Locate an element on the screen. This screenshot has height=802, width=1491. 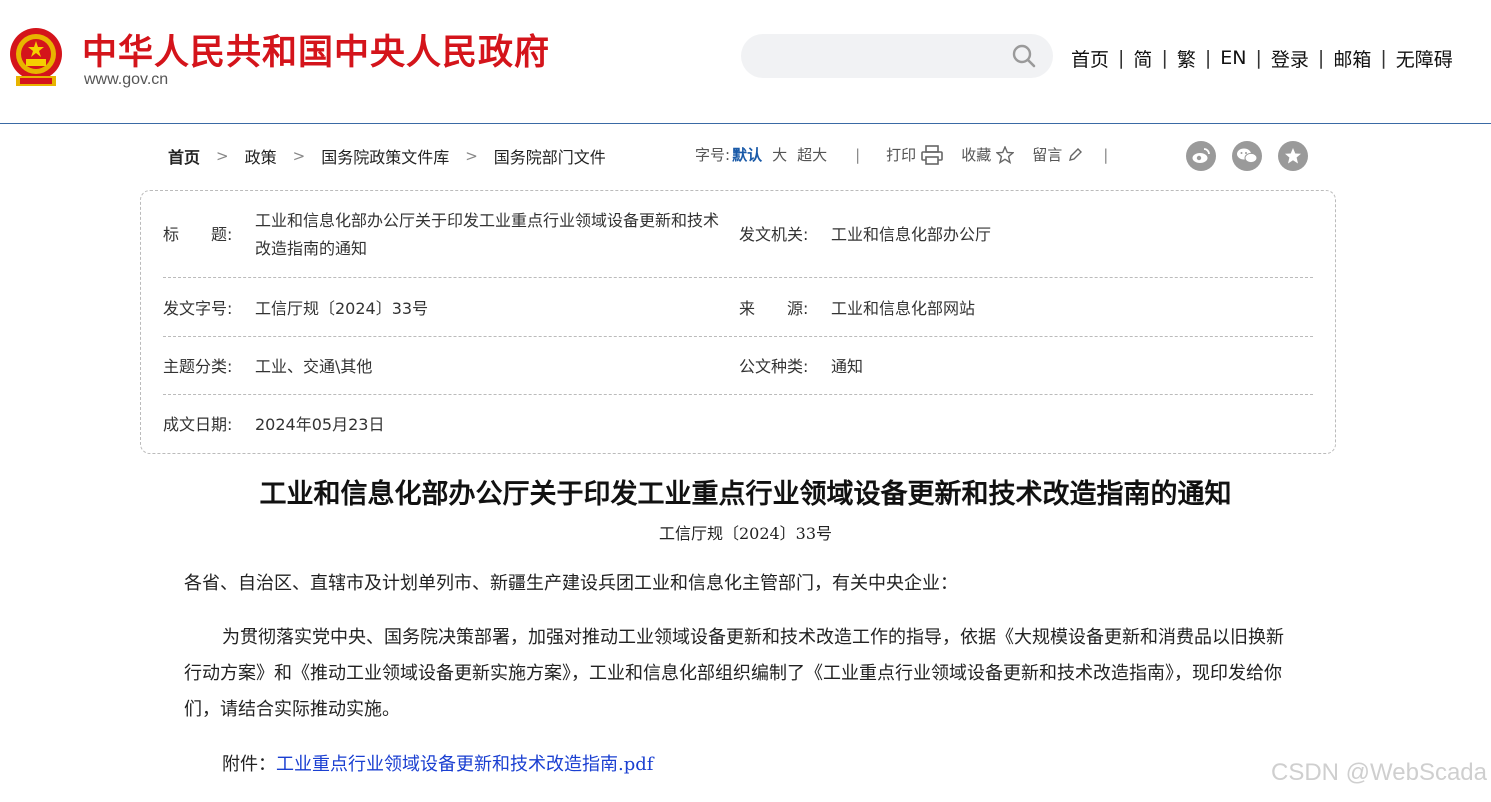
info-source-value: 工业和信息化部网站 is located at coordinates (903, 308).